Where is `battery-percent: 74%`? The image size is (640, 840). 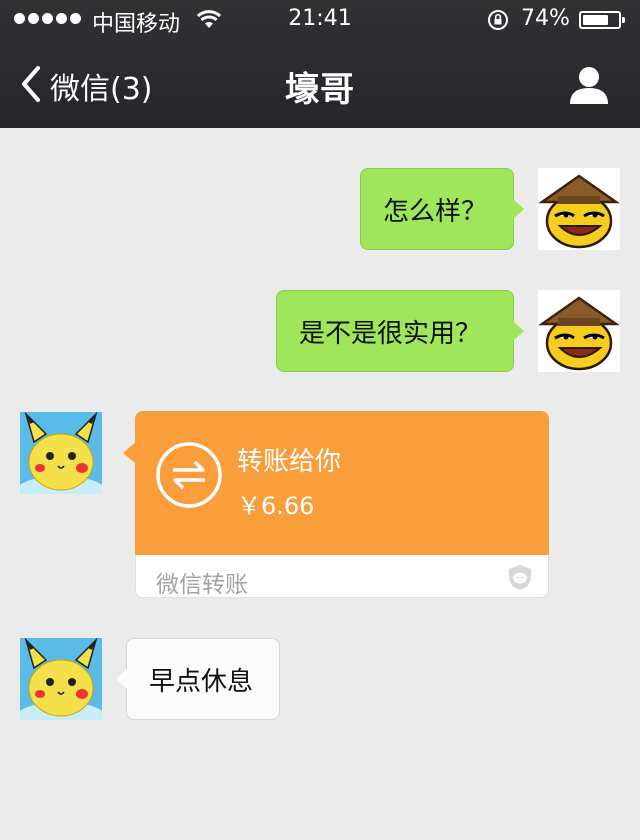
battery-percent: 74% is located at coordinates (545, 18).